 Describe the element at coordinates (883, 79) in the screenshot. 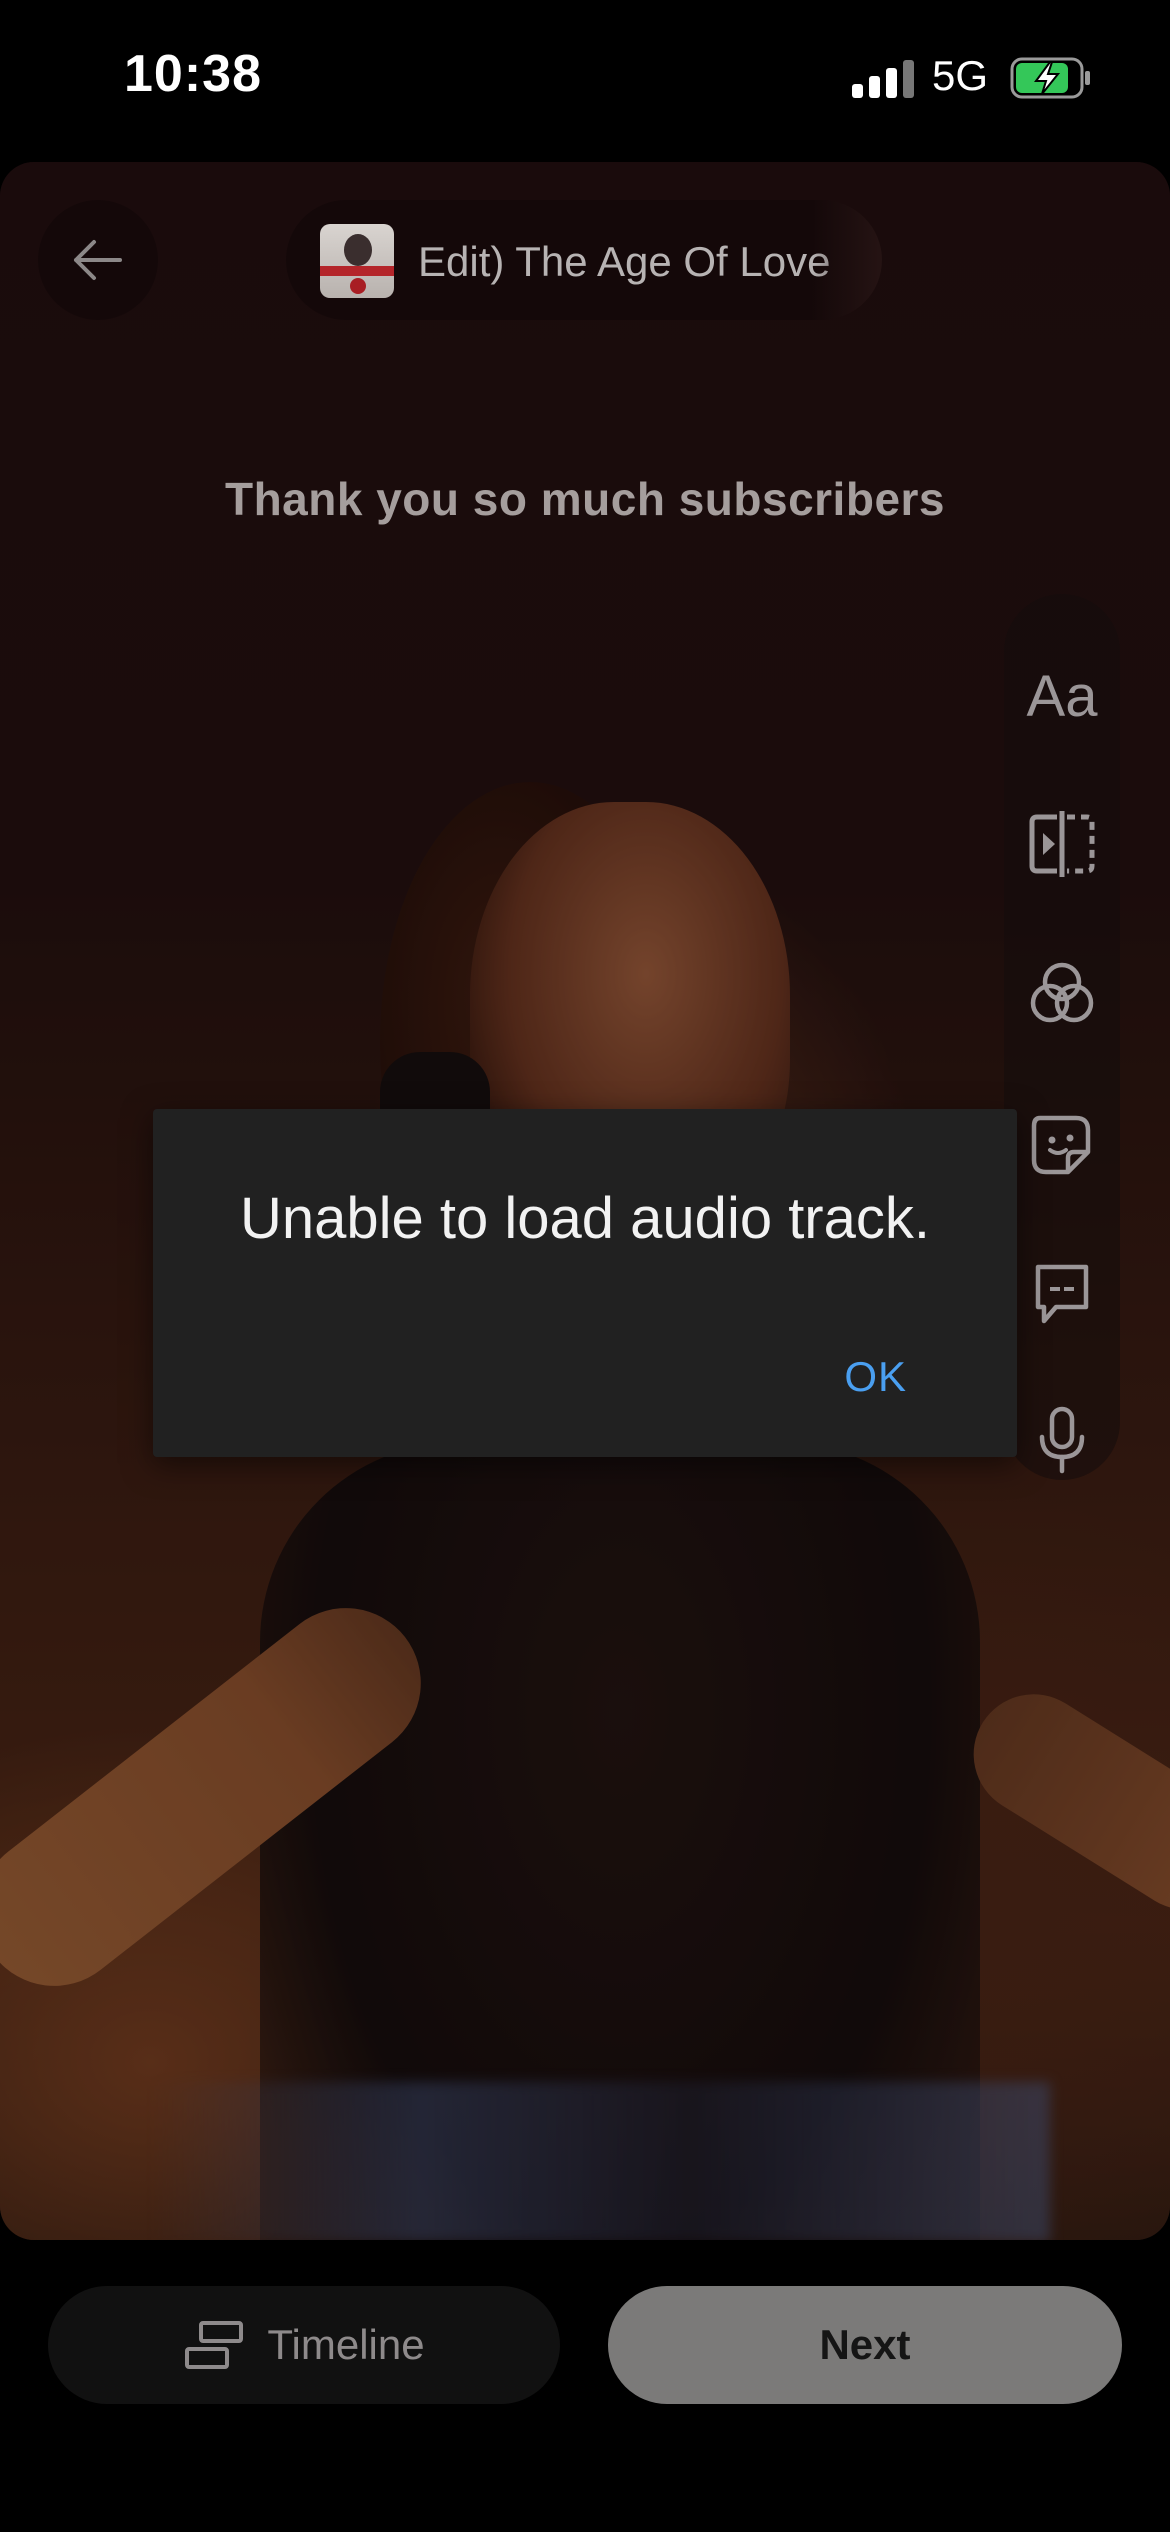

I see `signal-strength-icon` at that location.